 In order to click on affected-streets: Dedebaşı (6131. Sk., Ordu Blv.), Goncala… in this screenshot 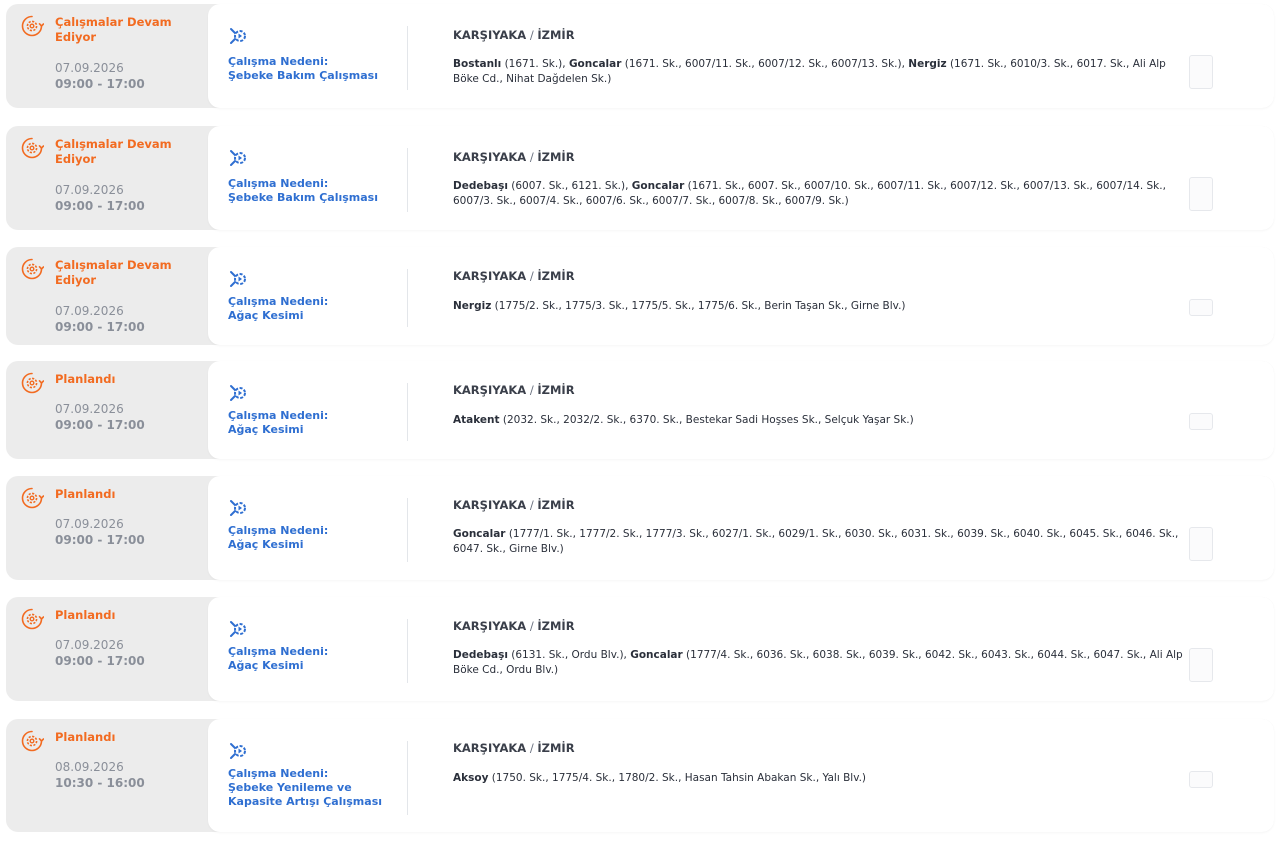, I will do `click(820, 663)`.